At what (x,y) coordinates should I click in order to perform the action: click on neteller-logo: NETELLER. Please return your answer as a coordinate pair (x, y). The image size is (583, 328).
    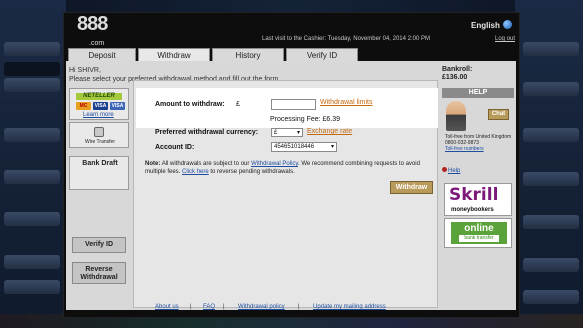
    Looking at the image, I should click on (99, 96).